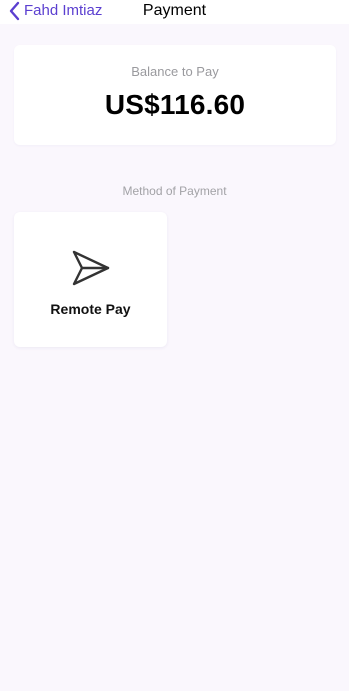  What do you see at coordinates (63, 10) in the screenshot?
I see `back-button-label: Fahd Imtiaz` at bounding box center [63, 10].